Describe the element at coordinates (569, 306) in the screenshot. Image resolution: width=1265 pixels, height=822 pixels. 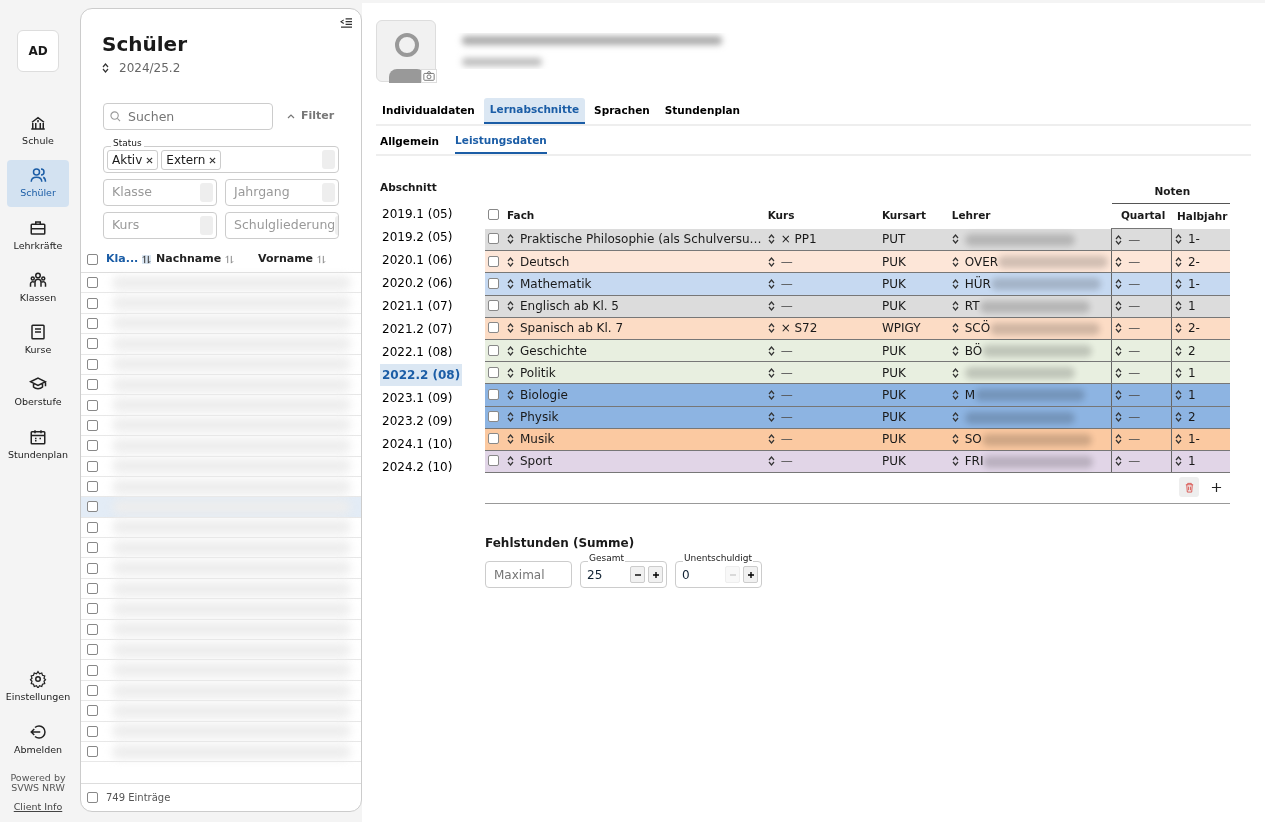
I see `subject-select: Englisch ab Kl. 5` at that location.